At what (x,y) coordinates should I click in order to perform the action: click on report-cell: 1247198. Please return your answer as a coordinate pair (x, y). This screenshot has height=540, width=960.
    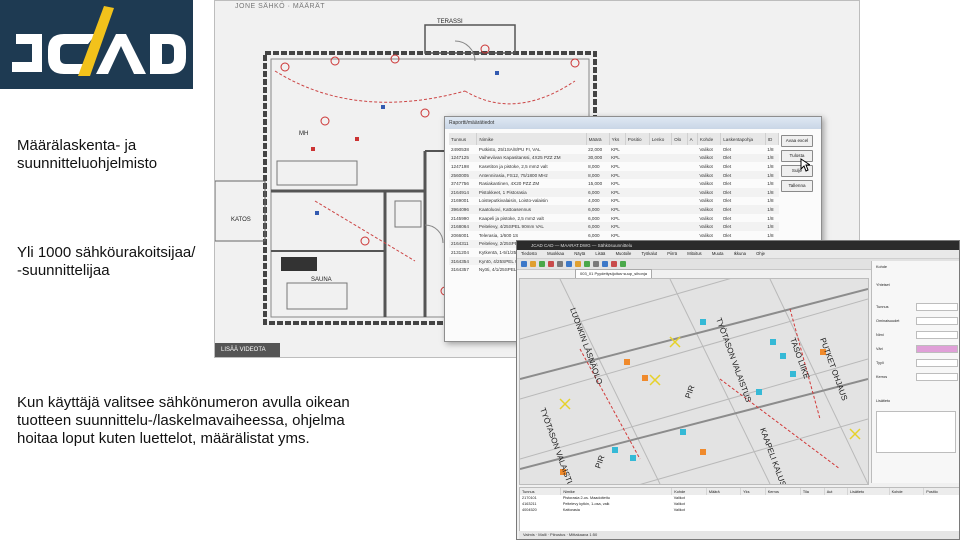
    Looking at the image, I should click on (460, 166).